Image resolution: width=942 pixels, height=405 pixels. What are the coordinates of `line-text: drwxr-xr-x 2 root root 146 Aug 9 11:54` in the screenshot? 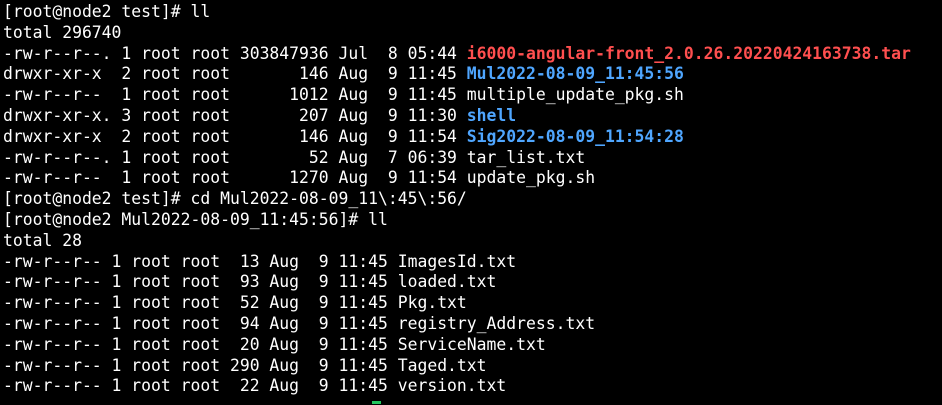 It's located at (235, 136).